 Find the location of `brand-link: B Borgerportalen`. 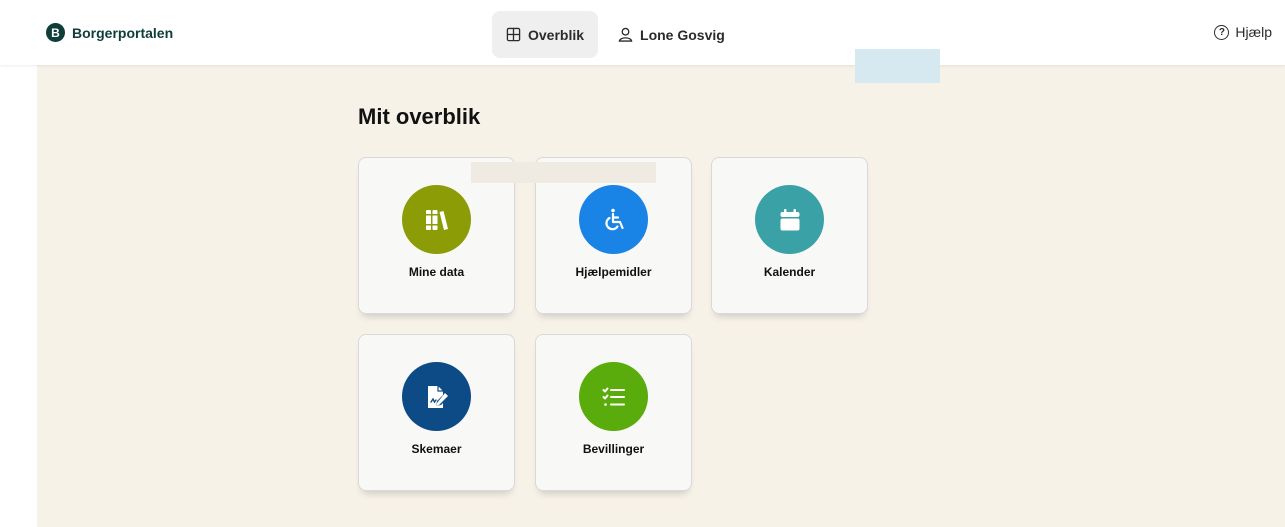

brand-link: B Borgerportalen is located at coordinates (109, 32).